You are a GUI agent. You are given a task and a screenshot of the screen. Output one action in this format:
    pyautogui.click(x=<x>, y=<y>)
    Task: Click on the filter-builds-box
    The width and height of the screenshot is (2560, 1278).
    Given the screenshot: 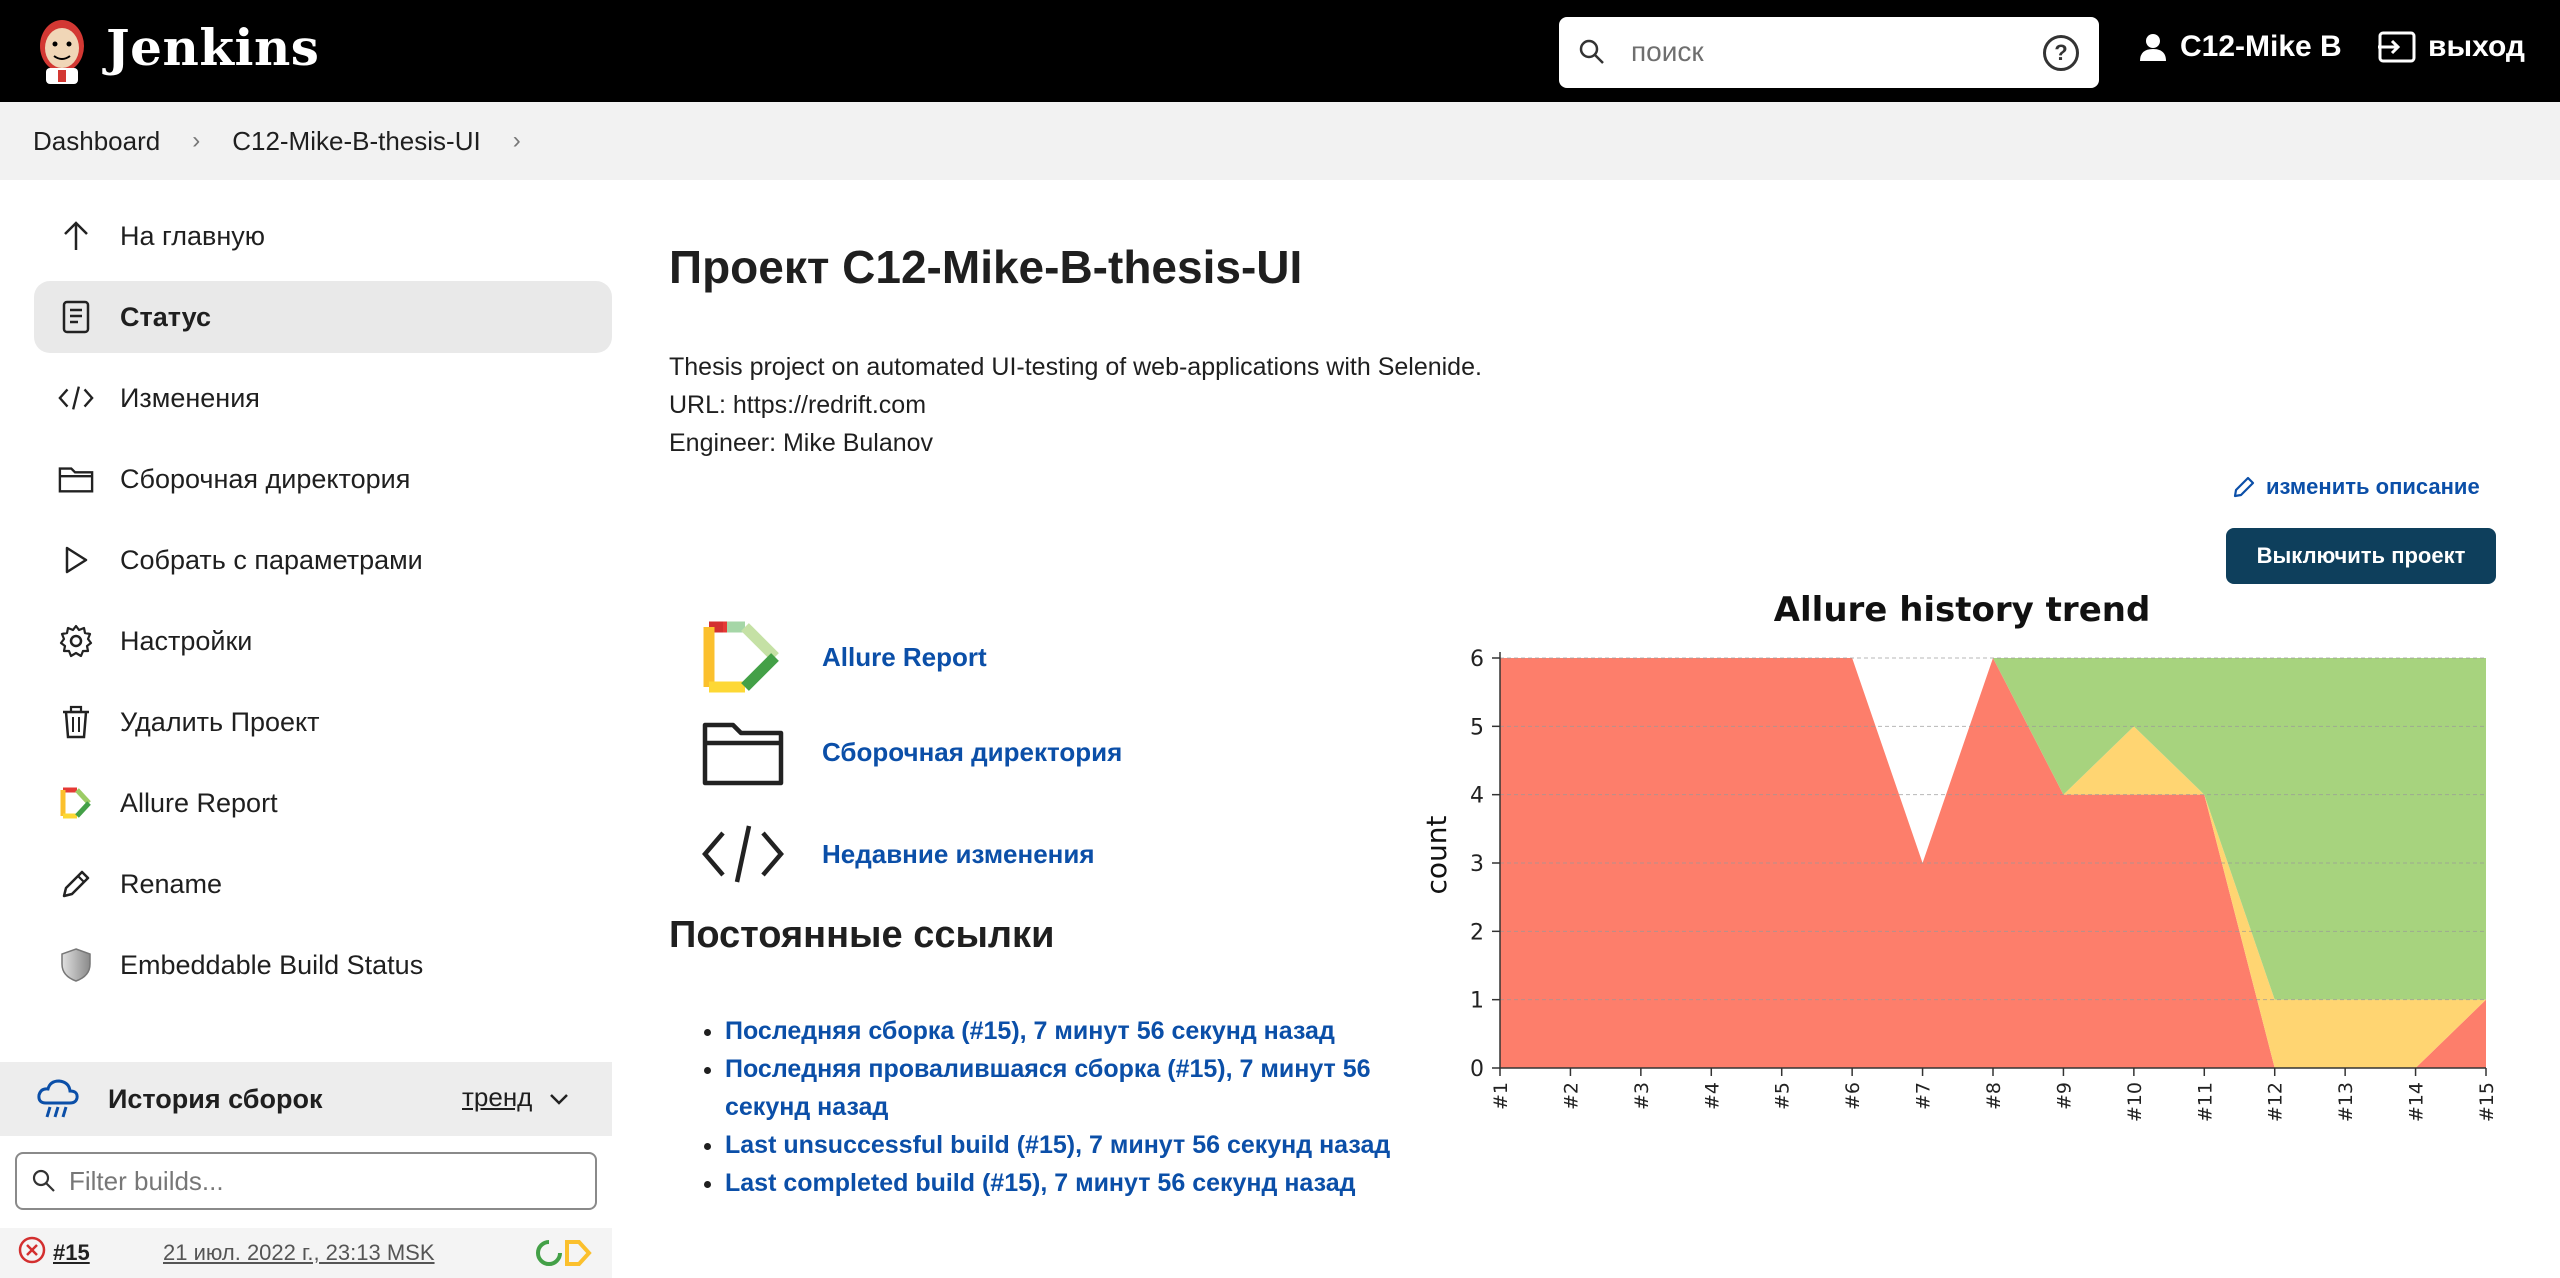 What is the action you would take?
    pyautogui.click(x=306, y=1181)
    